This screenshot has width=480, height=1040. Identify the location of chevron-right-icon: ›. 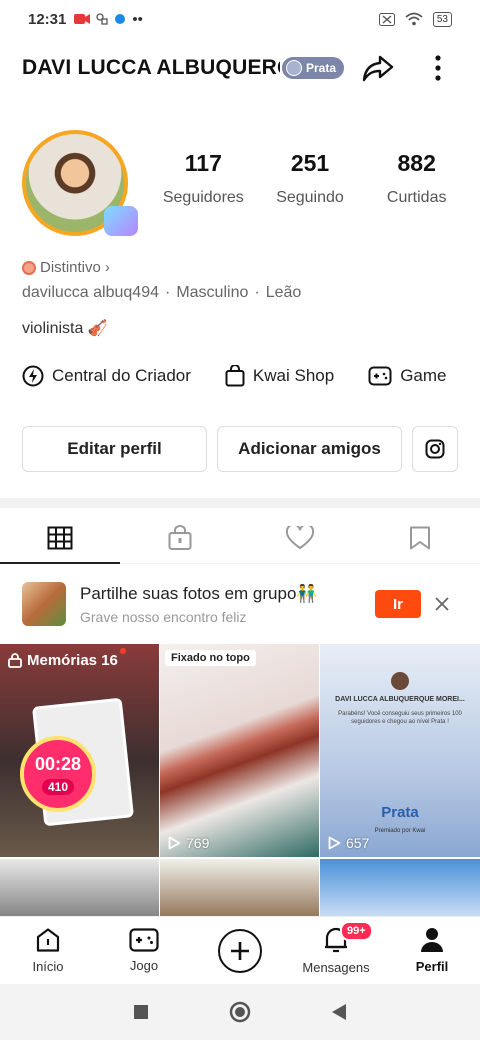
(107, 267).